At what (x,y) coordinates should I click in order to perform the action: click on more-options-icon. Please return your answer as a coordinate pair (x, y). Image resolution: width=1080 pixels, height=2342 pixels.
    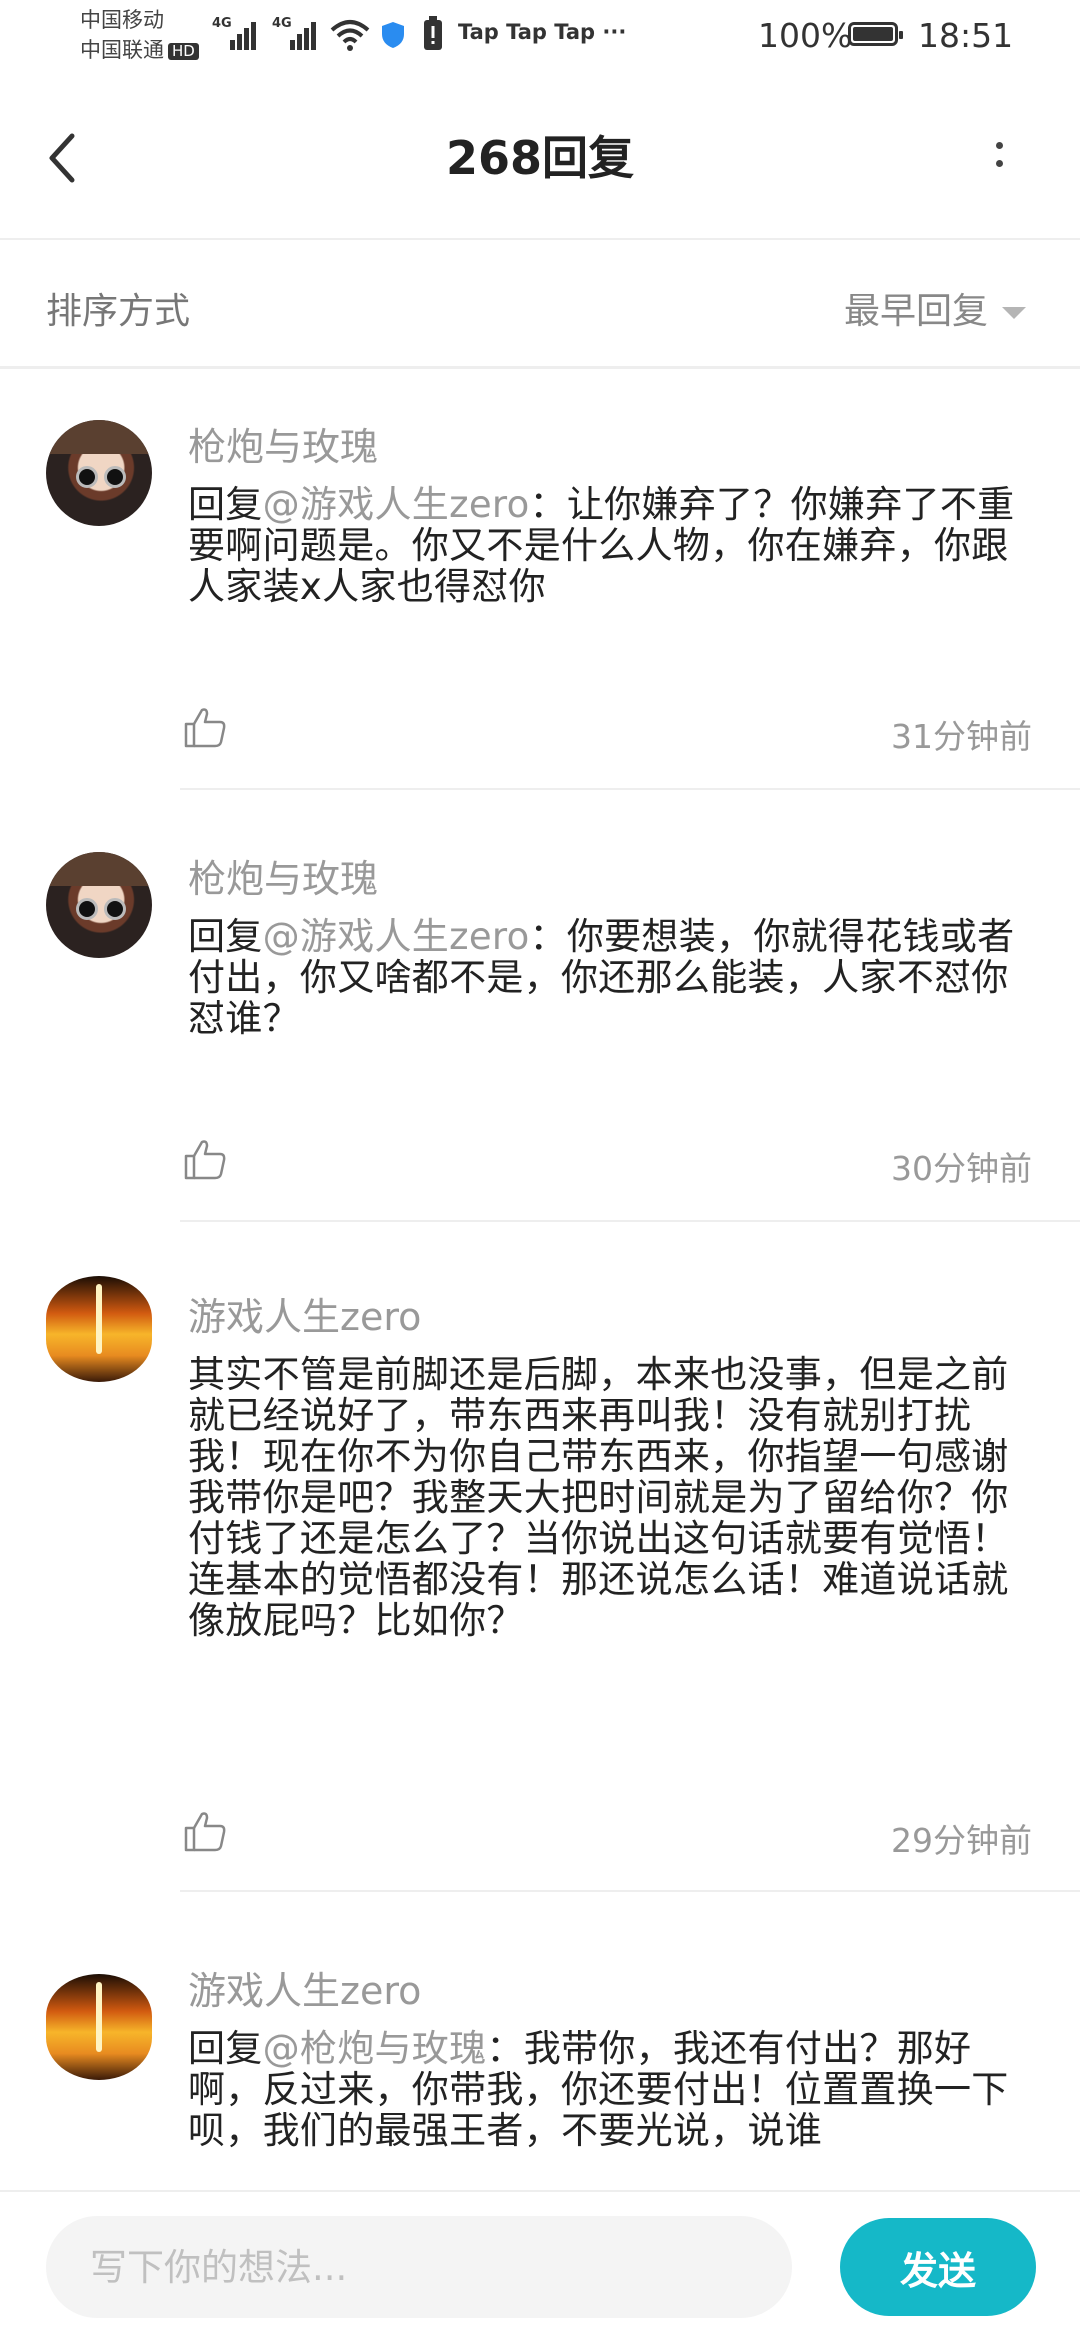
    Looking at the image, I should click on (999, 160).